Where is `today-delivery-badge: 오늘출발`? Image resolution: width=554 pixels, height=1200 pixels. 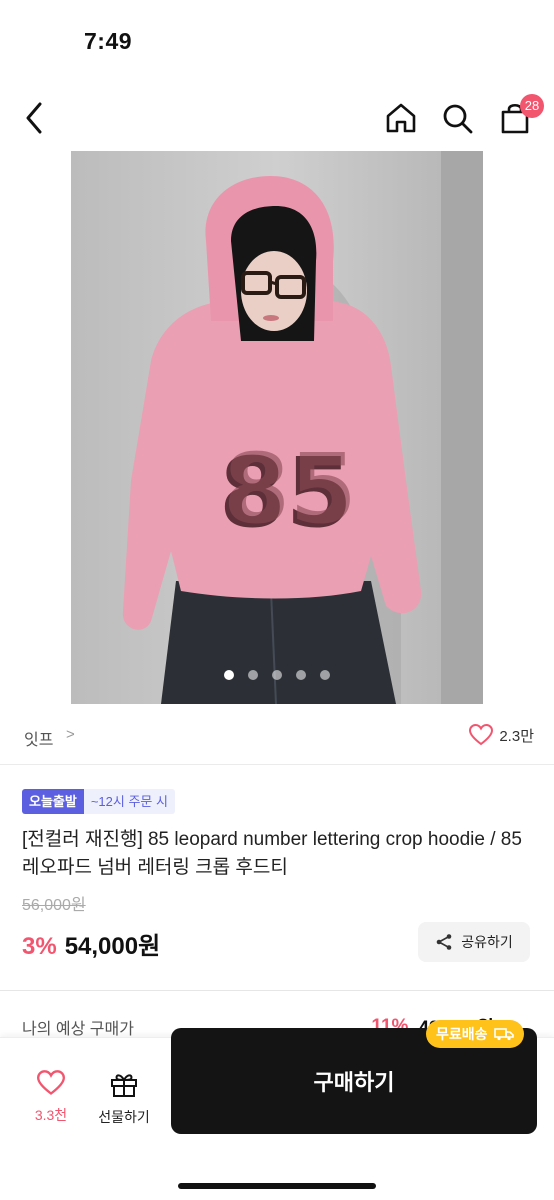
today-delivery-badge: 오늘출발 is located at coordinates (53, 801).